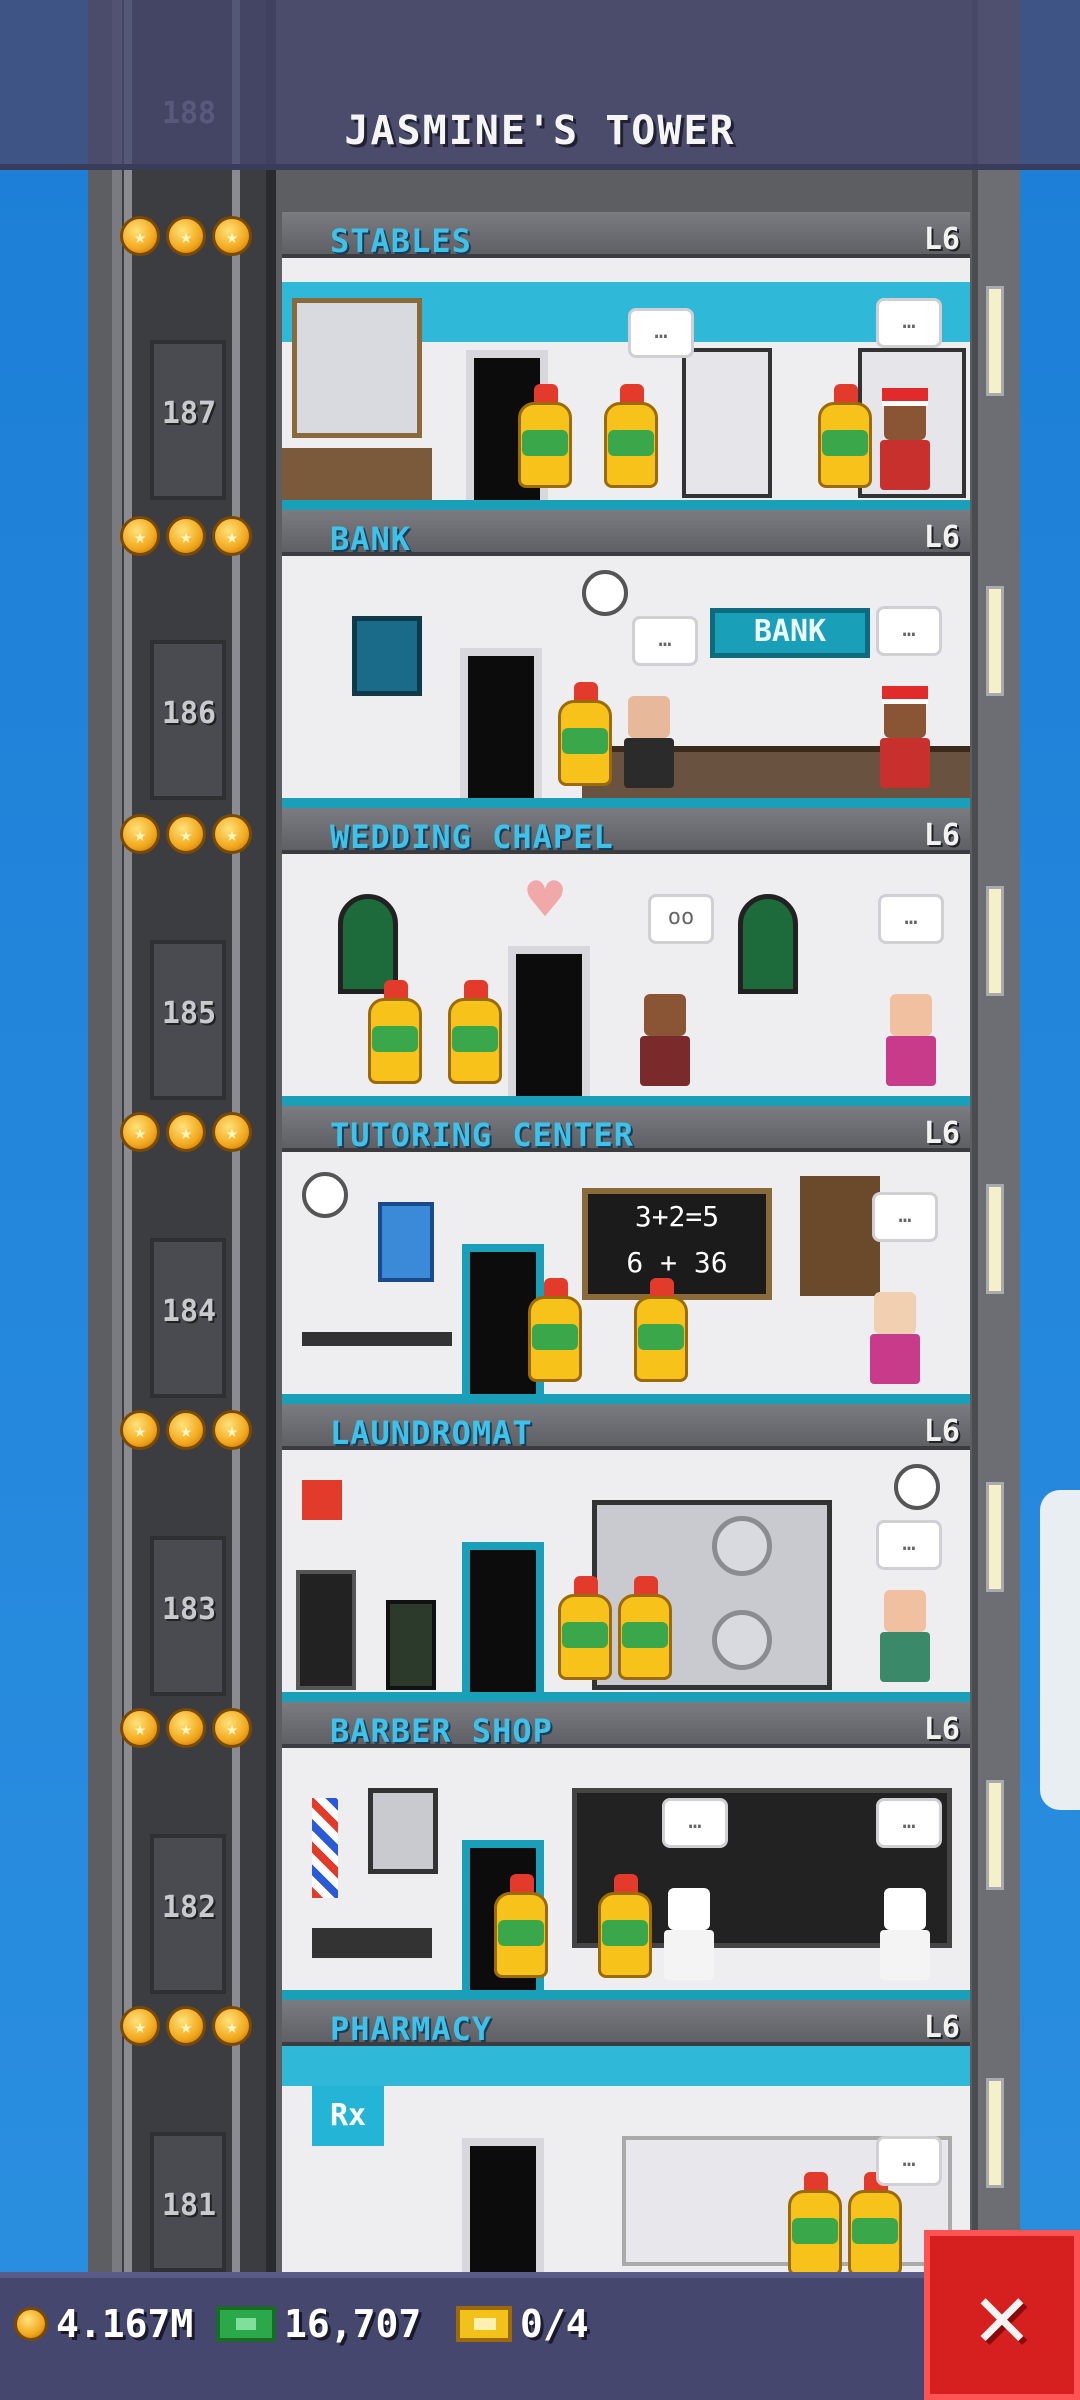  I want to click on vending-machine, so click(326, 1630).